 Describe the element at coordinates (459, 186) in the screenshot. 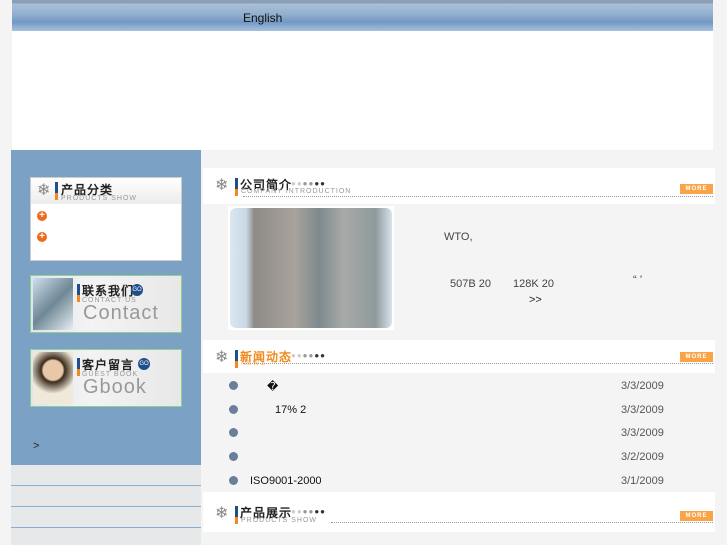

I see `company-intro-header: ❄ 公司简介 ●●●●●● COMPANY INTRODUCTION MORE` at that location.